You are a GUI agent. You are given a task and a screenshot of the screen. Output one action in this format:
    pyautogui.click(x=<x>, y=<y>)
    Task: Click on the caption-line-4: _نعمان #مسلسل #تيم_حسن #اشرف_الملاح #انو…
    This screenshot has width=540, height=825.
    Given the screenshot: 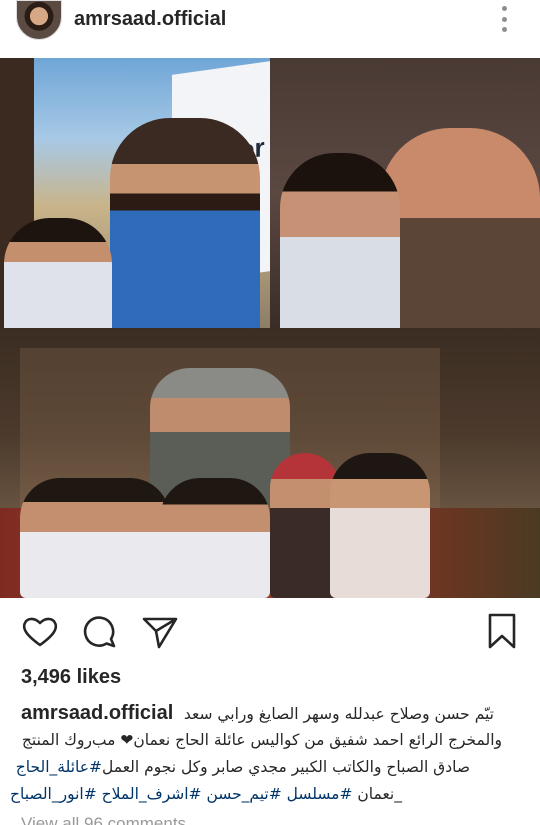 What is the action you would take?
    pyautogui.click(x=206, y=794)
    